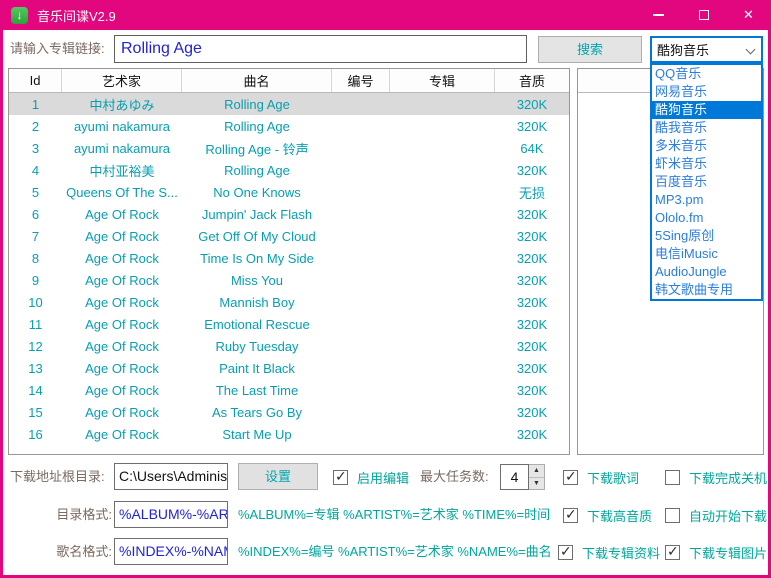 This screenshot has width=771, height=578. I want to click on table-cell: Jumpin' Jack Flash, so click(257, 214).